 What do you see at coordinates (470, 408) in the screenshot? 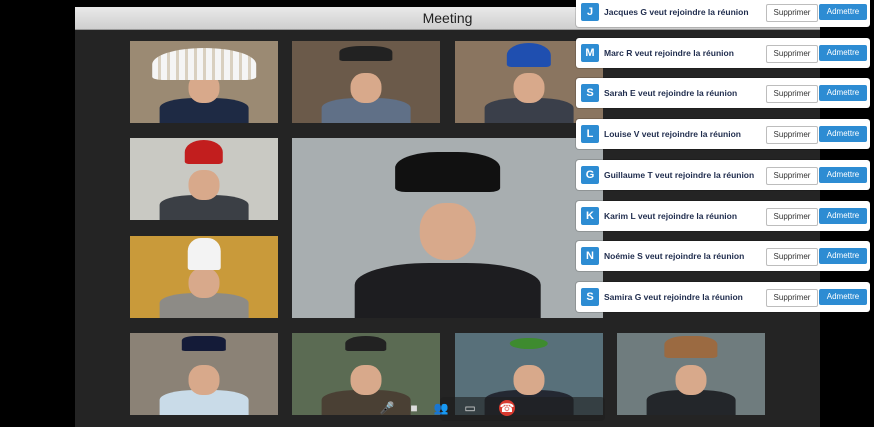
I see `chat-icon: ▭` at bounding box center [470, 408].